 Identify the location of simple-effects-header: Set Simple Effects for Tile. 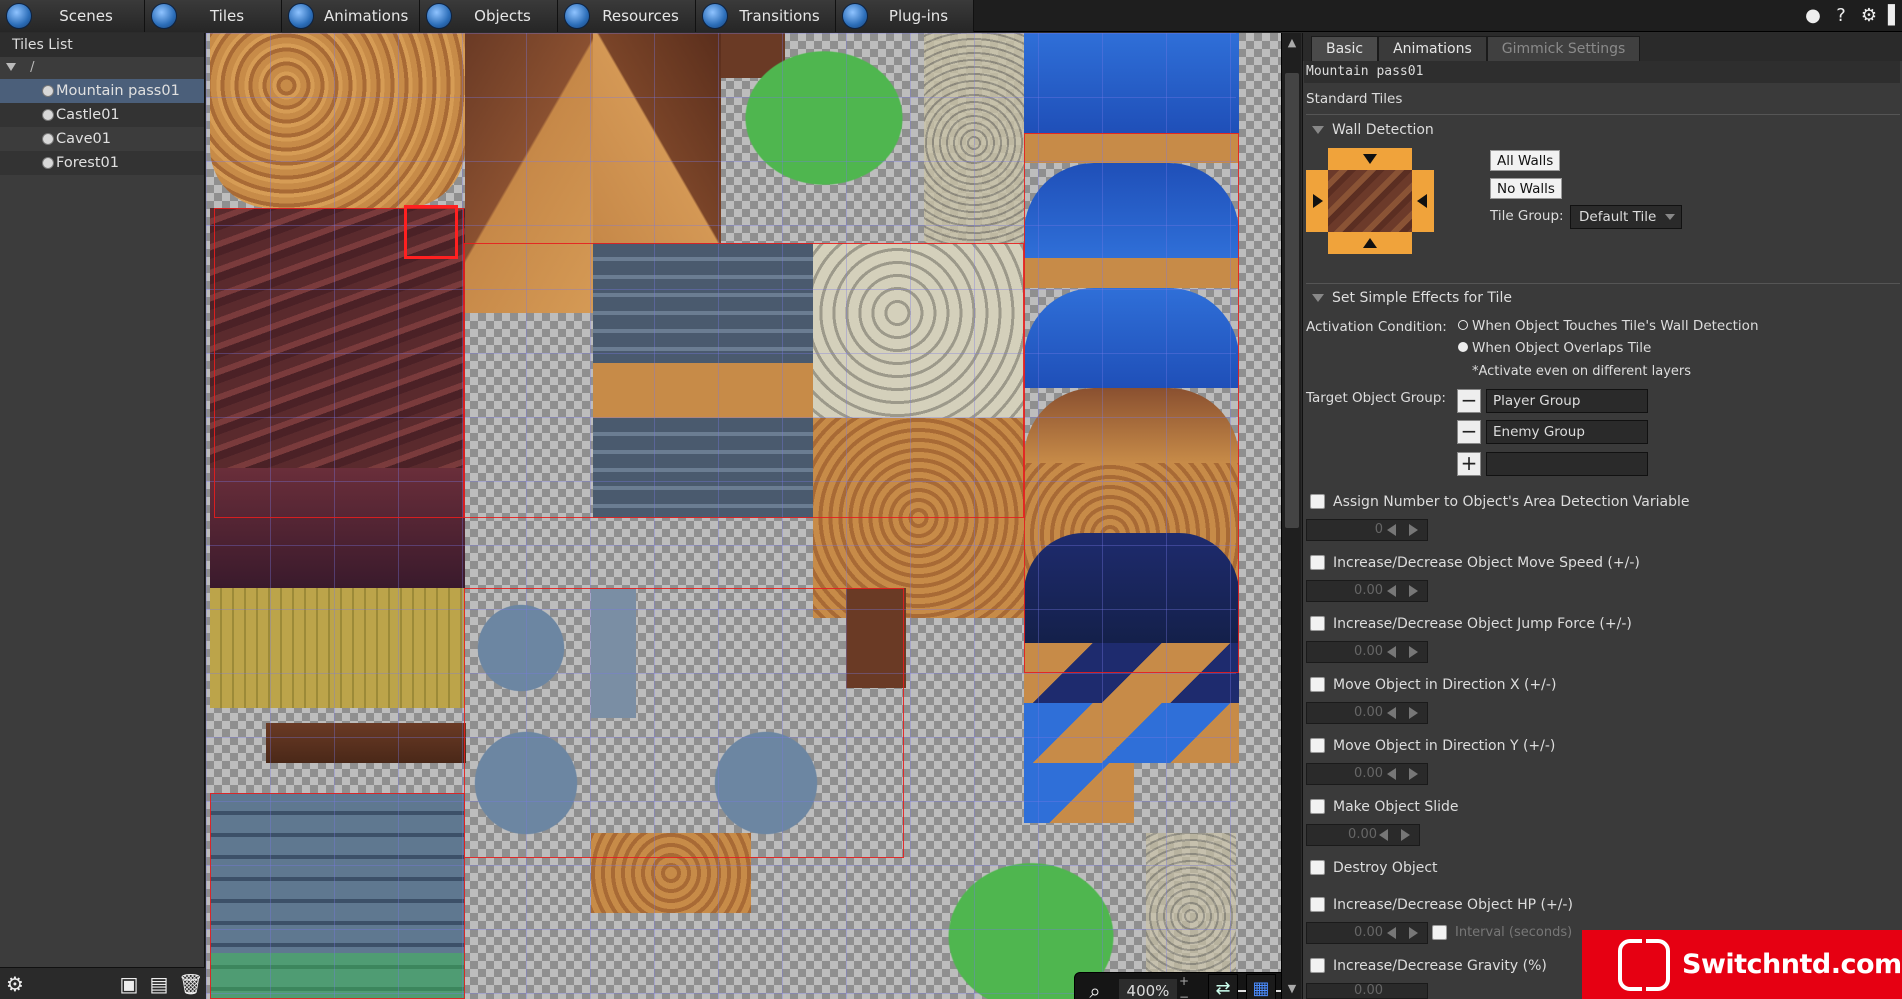
(1412, 298).